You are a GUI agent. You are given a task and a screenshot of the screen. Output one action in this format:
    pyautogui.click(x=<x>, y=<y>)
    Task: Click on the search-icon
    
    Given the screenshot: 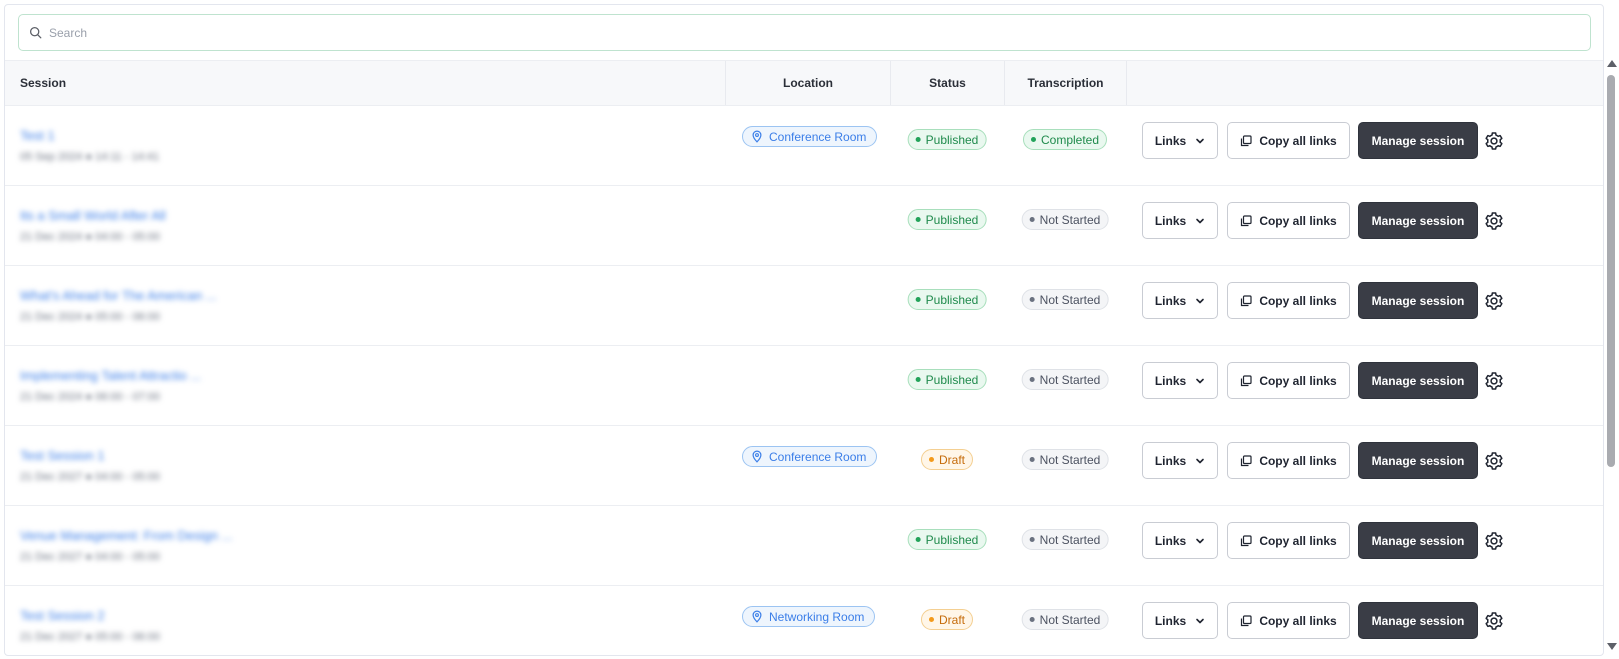 What is the action you would take?
    pyautogui.click(x=35, y=32)
    